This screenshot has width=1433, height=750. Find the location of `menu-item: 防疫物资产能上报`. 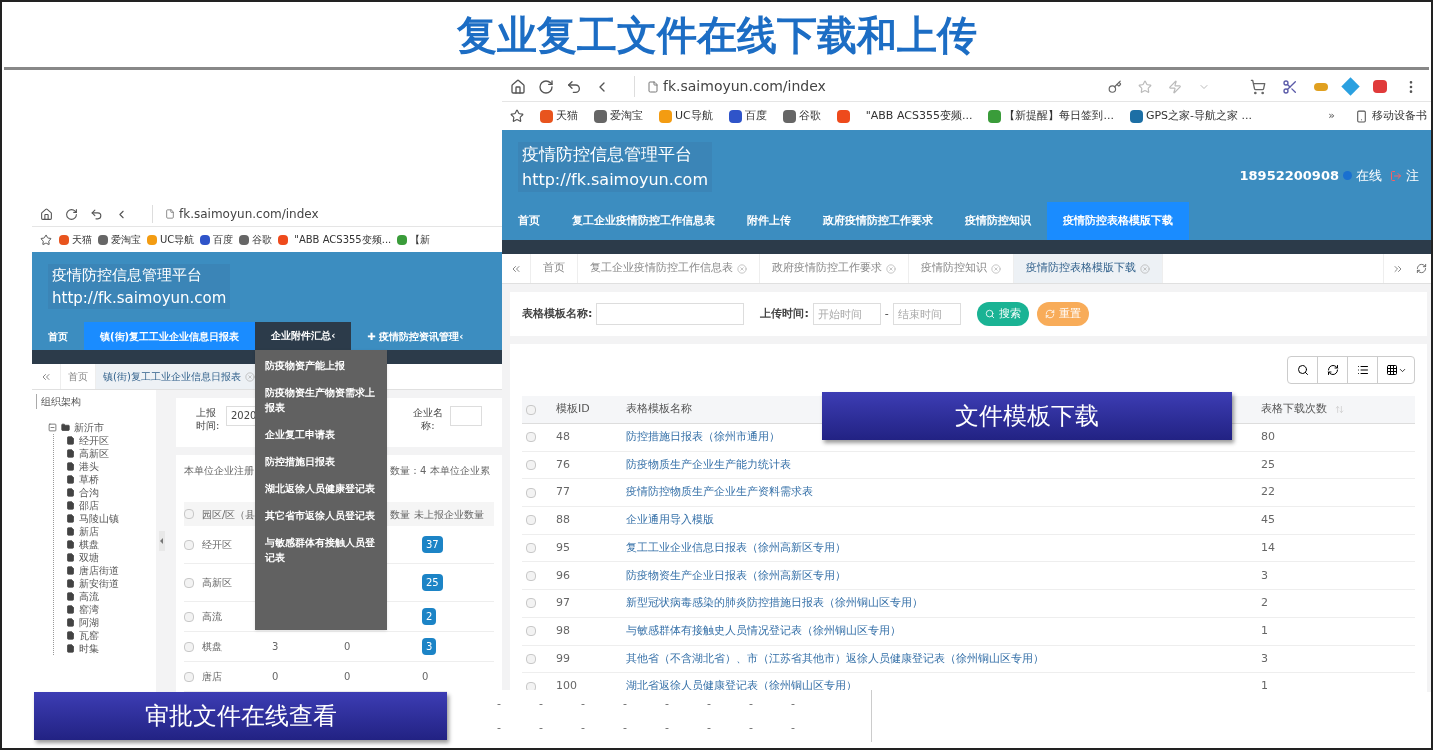

menu-item: 防疫物资产能上报 is located at coordinates (321, 365).